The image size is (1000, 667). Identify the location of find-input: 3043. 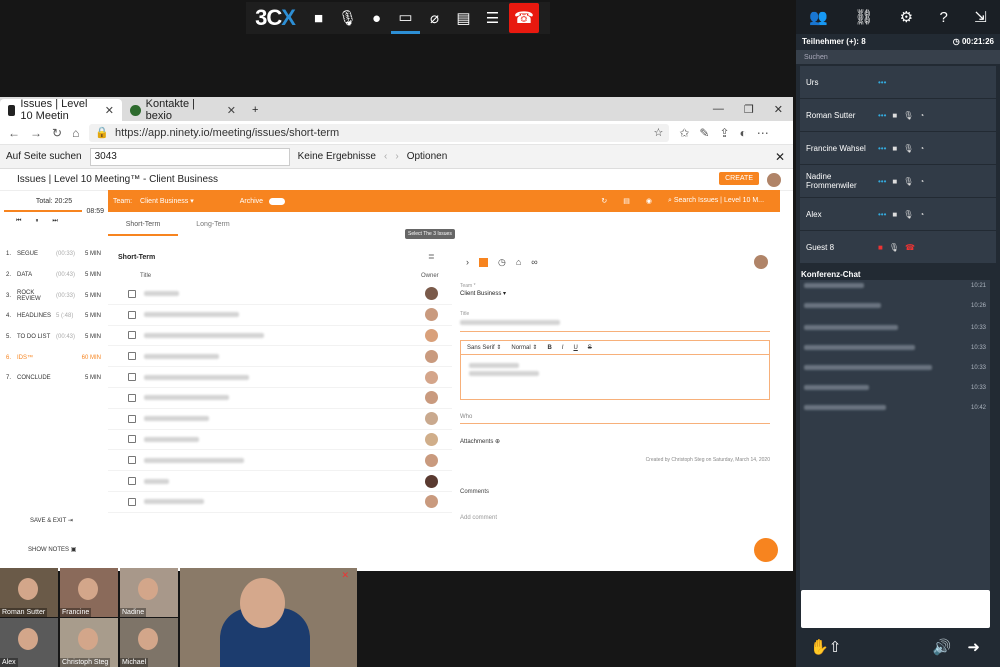
(189, 156).